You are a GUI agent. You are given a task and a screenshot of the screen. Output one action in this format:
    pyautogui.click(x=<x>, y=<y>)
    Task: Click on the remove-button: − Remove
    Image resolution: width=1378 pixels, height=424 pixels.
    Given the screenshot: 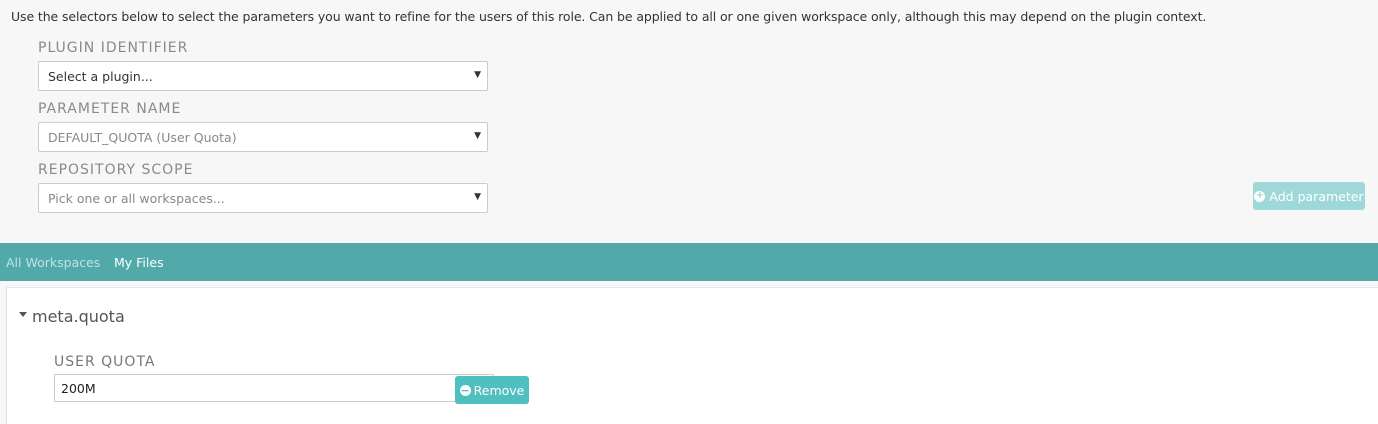 What is the action you would take?
    pyautogui.click(x=492, y=390)
    